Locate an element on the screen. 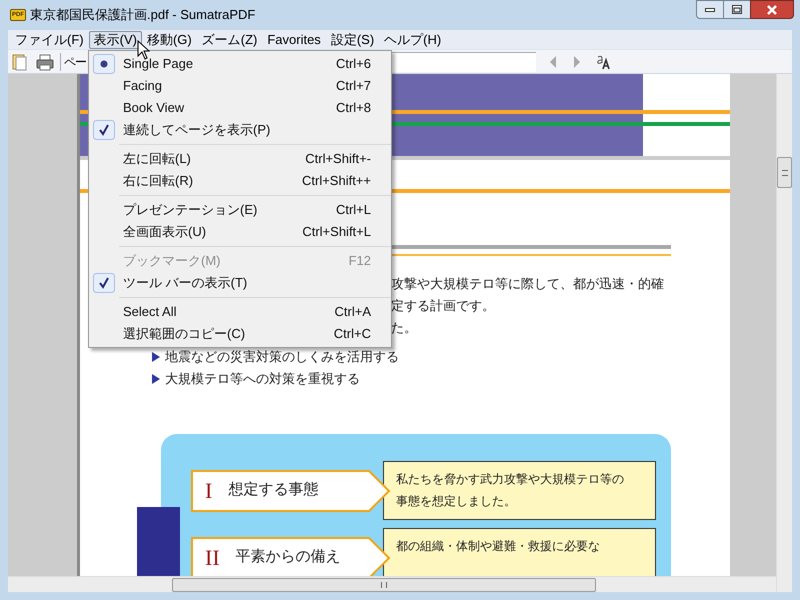  menu-bar-item: 表示(V) is located at coordinates (115, 39).